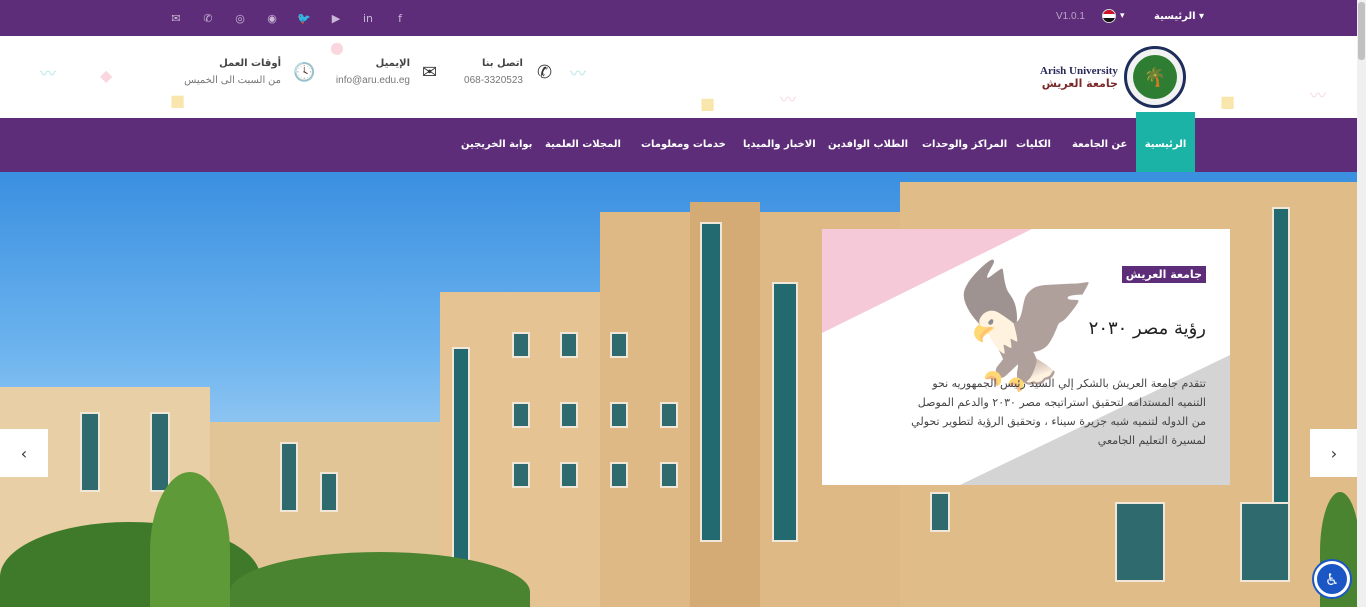 This screenshot has height=607, width=1366. What do you see at coordinates (493, 72) in the screenshot?
I see `contact-info: اتصل بنا 068-3320523` at bounding box center [493, 72].